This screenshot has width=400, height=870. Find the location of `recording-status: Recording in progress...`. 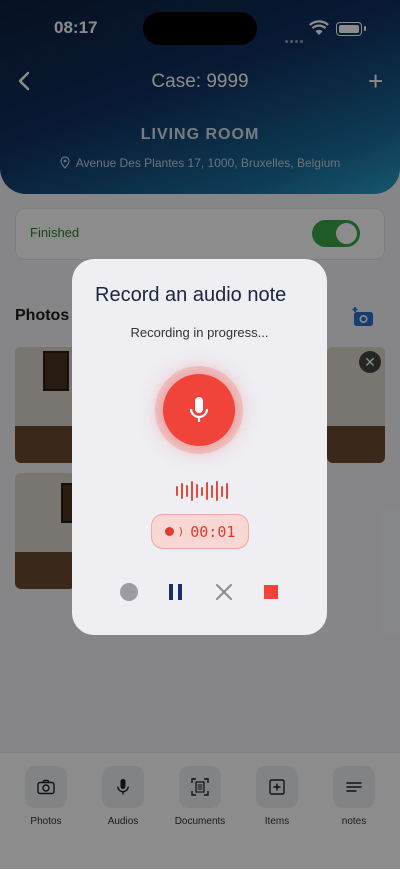

recording-status: Recording in progress... is located at coordinates (199, 332).